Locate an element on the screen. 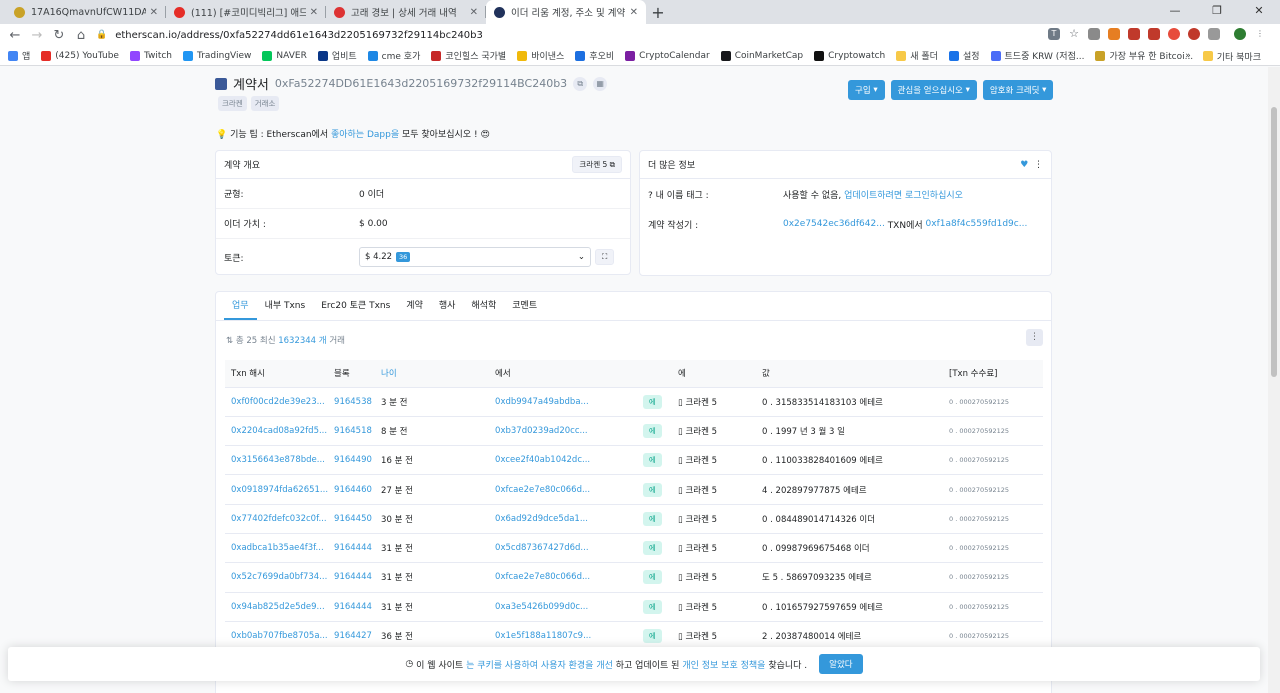 Image resolution: width=1280 pixels, height=693 pixels. bookmark-item: TradingView is located at coordinates (217, 55).